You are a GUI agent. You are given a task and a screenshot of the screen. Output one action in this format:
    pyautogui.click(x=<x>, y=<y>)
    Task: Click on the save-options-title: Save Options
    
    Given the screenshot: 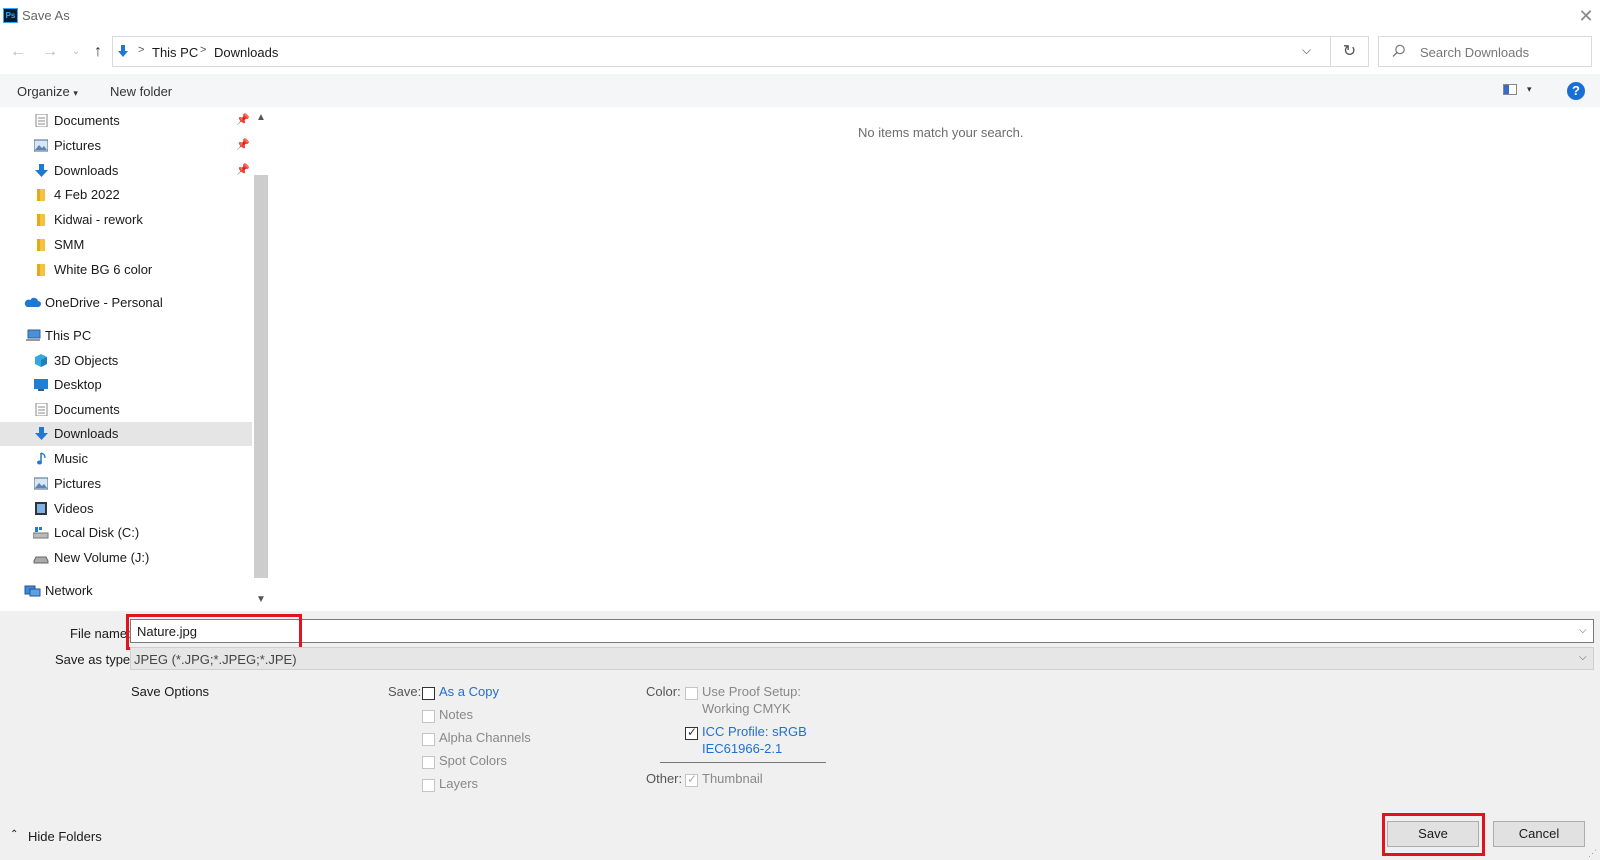 What is the action you would take?
    pyautogui.click(x=170, y=691)
    